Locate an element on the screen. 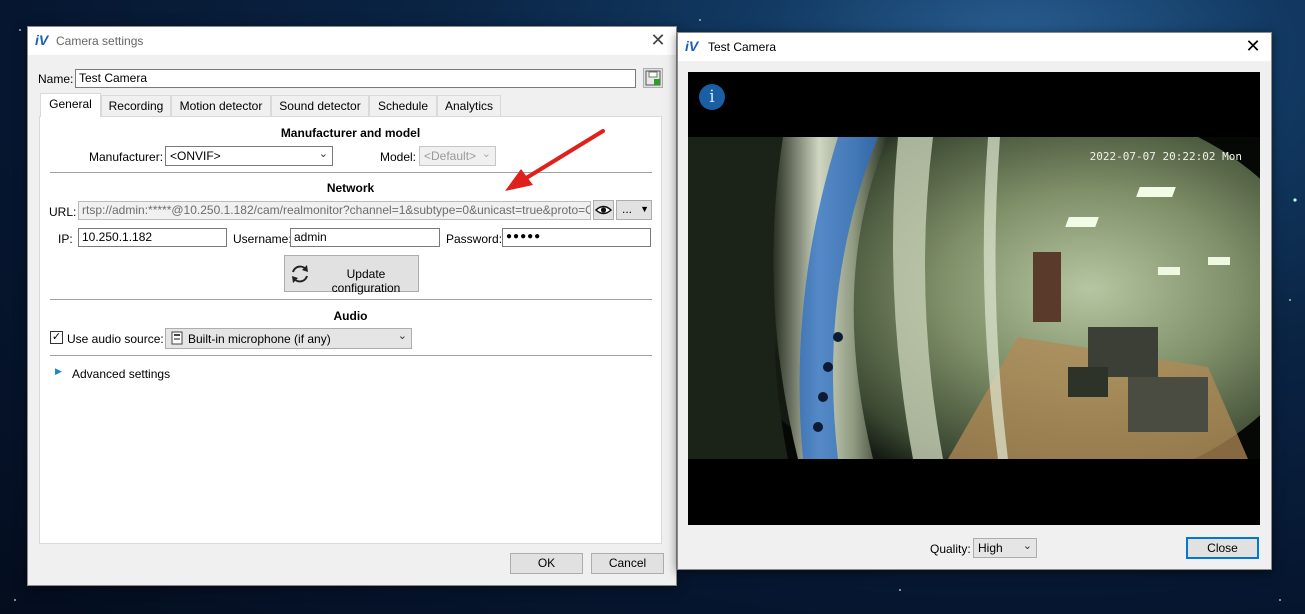 Image resolution: width=1305 pixels, height=614 pixels. update-configuration-button: Update configuration is located at coordinates (351, 275).